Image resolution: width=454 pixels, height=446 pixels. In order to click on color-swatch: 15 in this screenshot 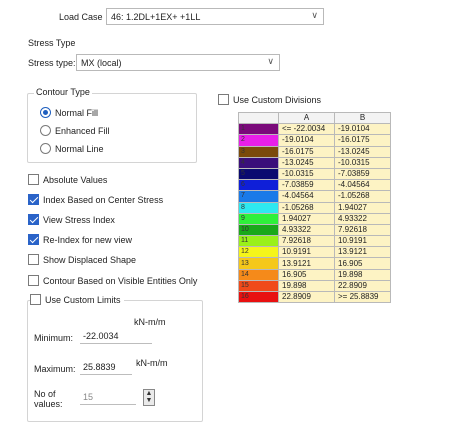, I will do `click(258, 286)`.